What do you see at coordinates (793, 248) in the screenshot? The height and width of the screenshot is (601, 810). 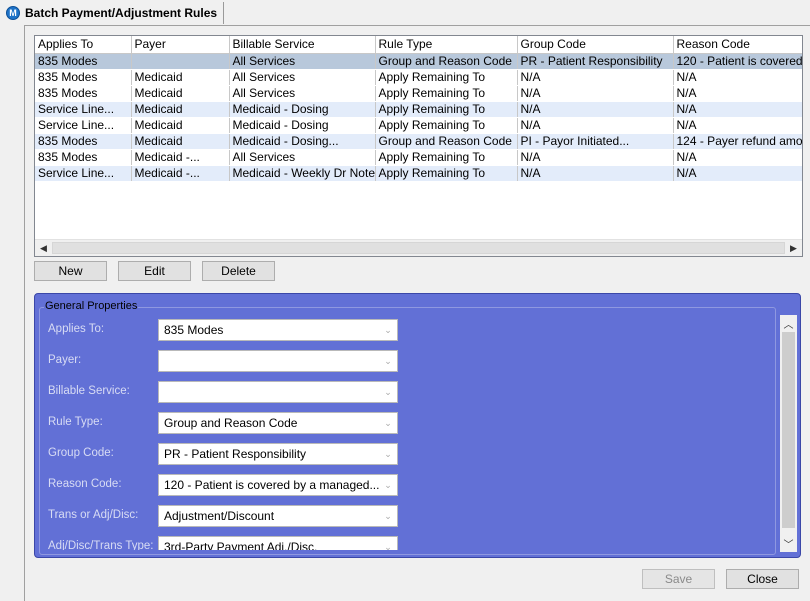 I see `arrow-right-icon: ▶` at bounding box center [793, 248].